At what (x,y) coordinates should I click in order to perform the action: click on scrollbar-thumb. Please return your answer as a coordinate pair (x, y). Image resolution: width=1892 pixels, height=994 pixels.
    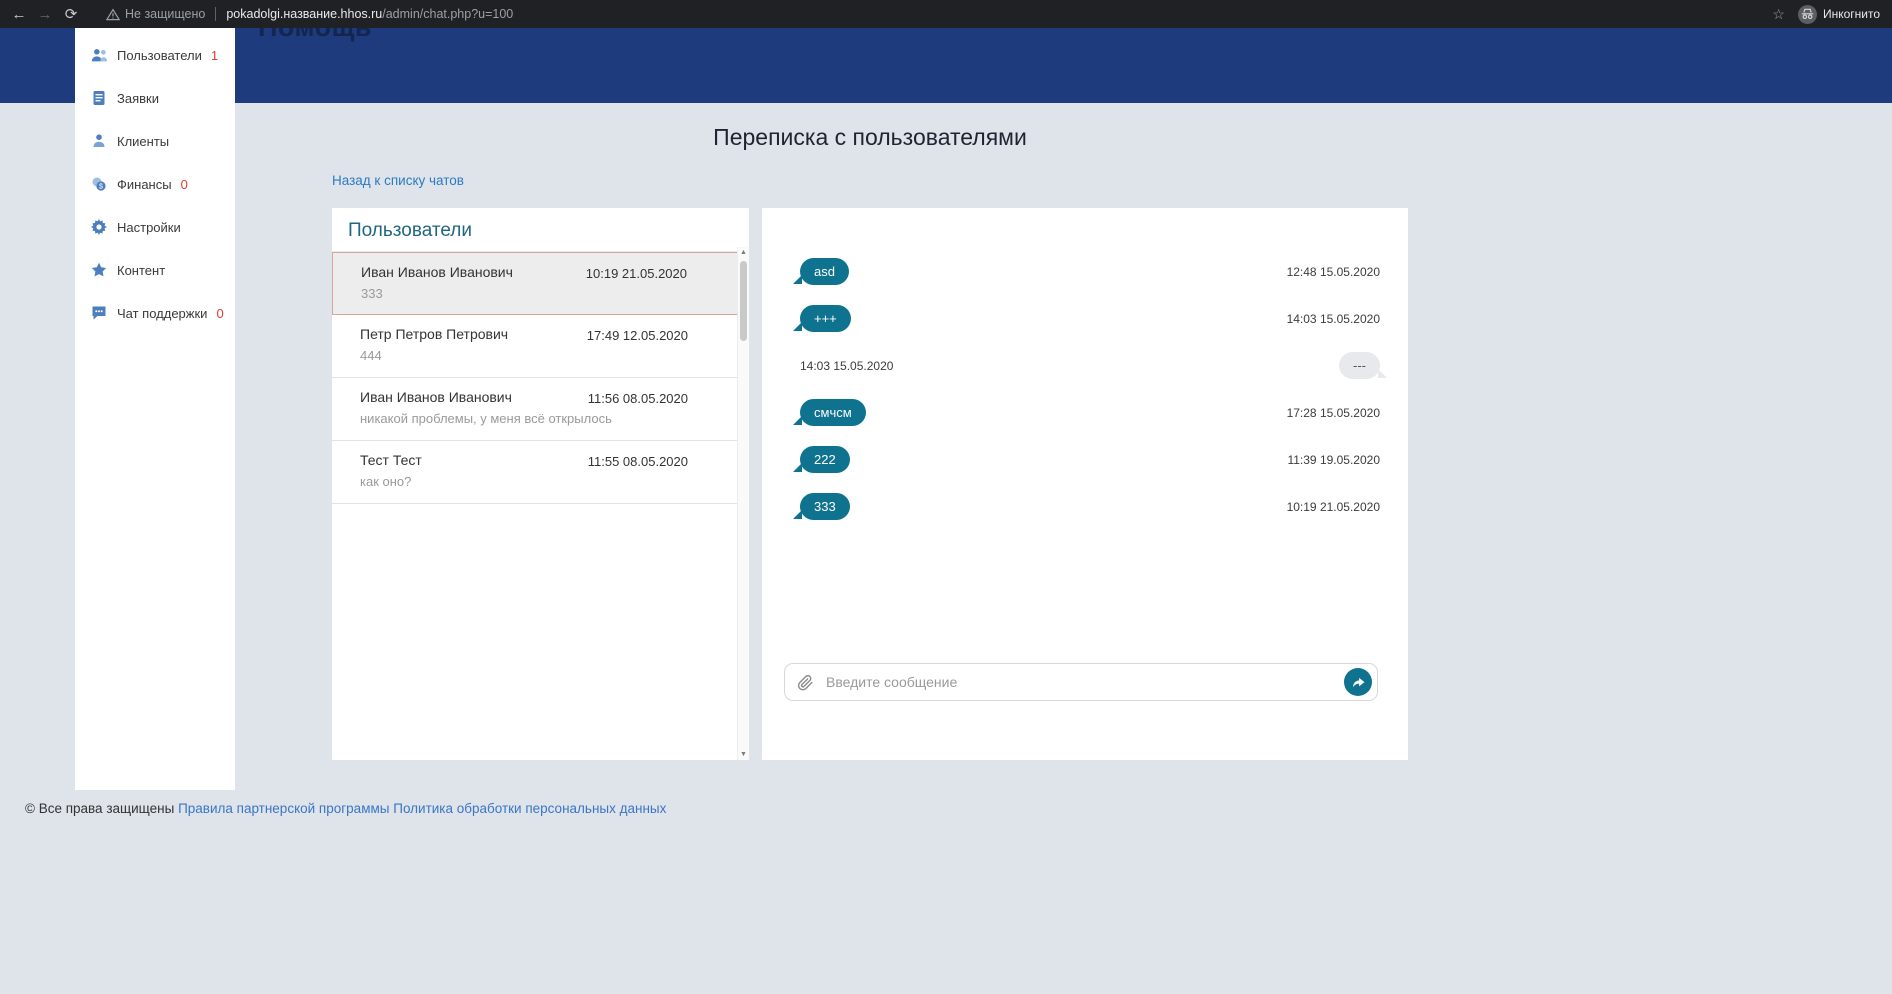
    Looking at the image, I should click on (743, 301).